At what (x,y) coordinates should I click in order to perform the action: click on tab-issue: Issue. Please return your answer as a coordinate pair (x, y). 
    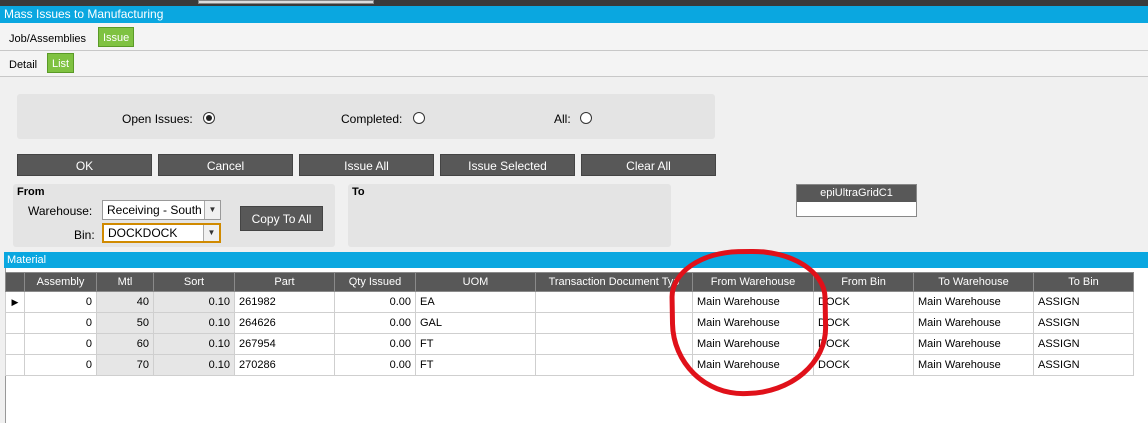
    Looking at the image, I should click on (116, 37).